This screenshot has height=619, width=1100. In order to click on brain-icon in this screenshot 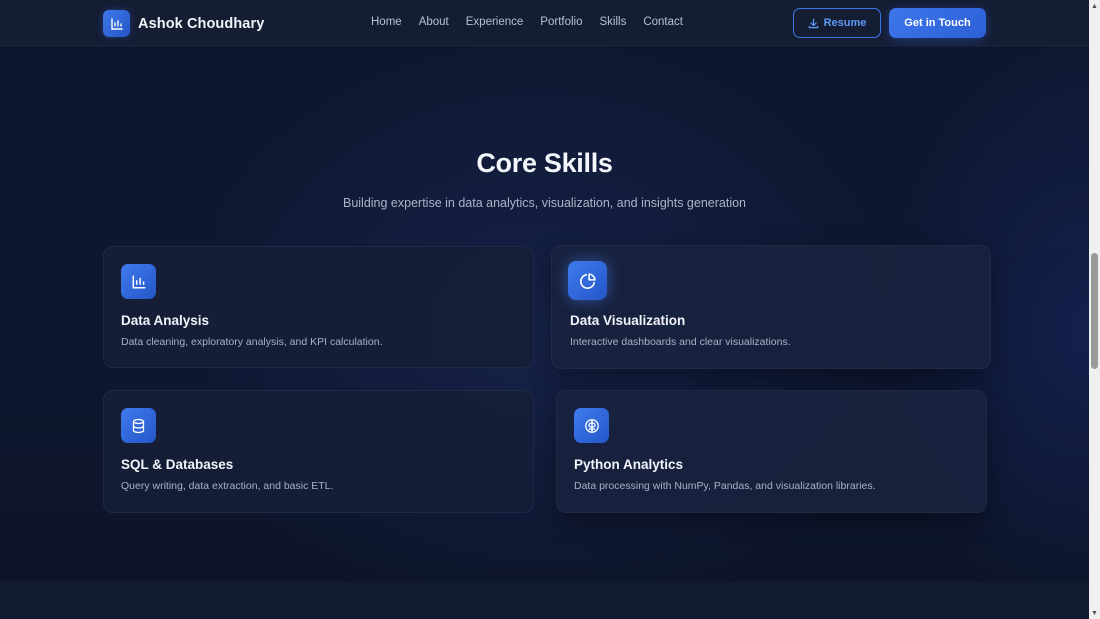, I will do `click(591, 425)`.